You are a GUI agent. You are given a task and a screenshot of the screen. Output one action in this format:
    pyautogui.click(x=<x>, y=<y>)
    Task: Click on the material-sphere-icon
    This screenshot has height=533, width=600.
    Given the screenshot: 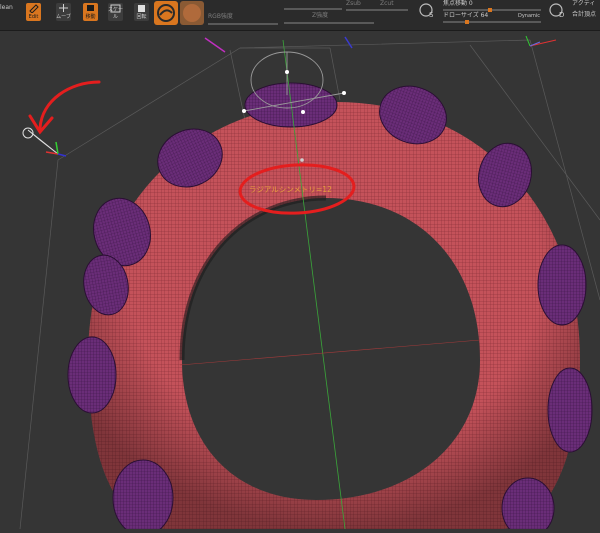 What is the action you would take?
    pyautogui.click(x=166, y=13)
    